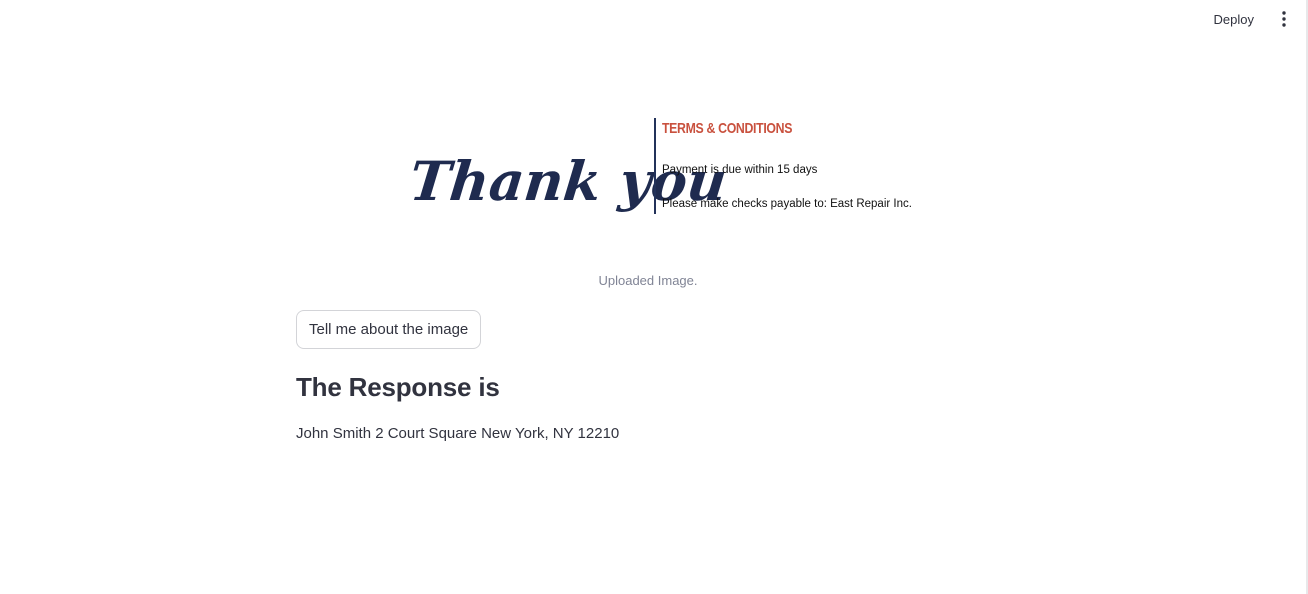 The height and width of the screenshot is (594, 1308). I want to click on top-toolbar: Deploy, so click(1261, 19).